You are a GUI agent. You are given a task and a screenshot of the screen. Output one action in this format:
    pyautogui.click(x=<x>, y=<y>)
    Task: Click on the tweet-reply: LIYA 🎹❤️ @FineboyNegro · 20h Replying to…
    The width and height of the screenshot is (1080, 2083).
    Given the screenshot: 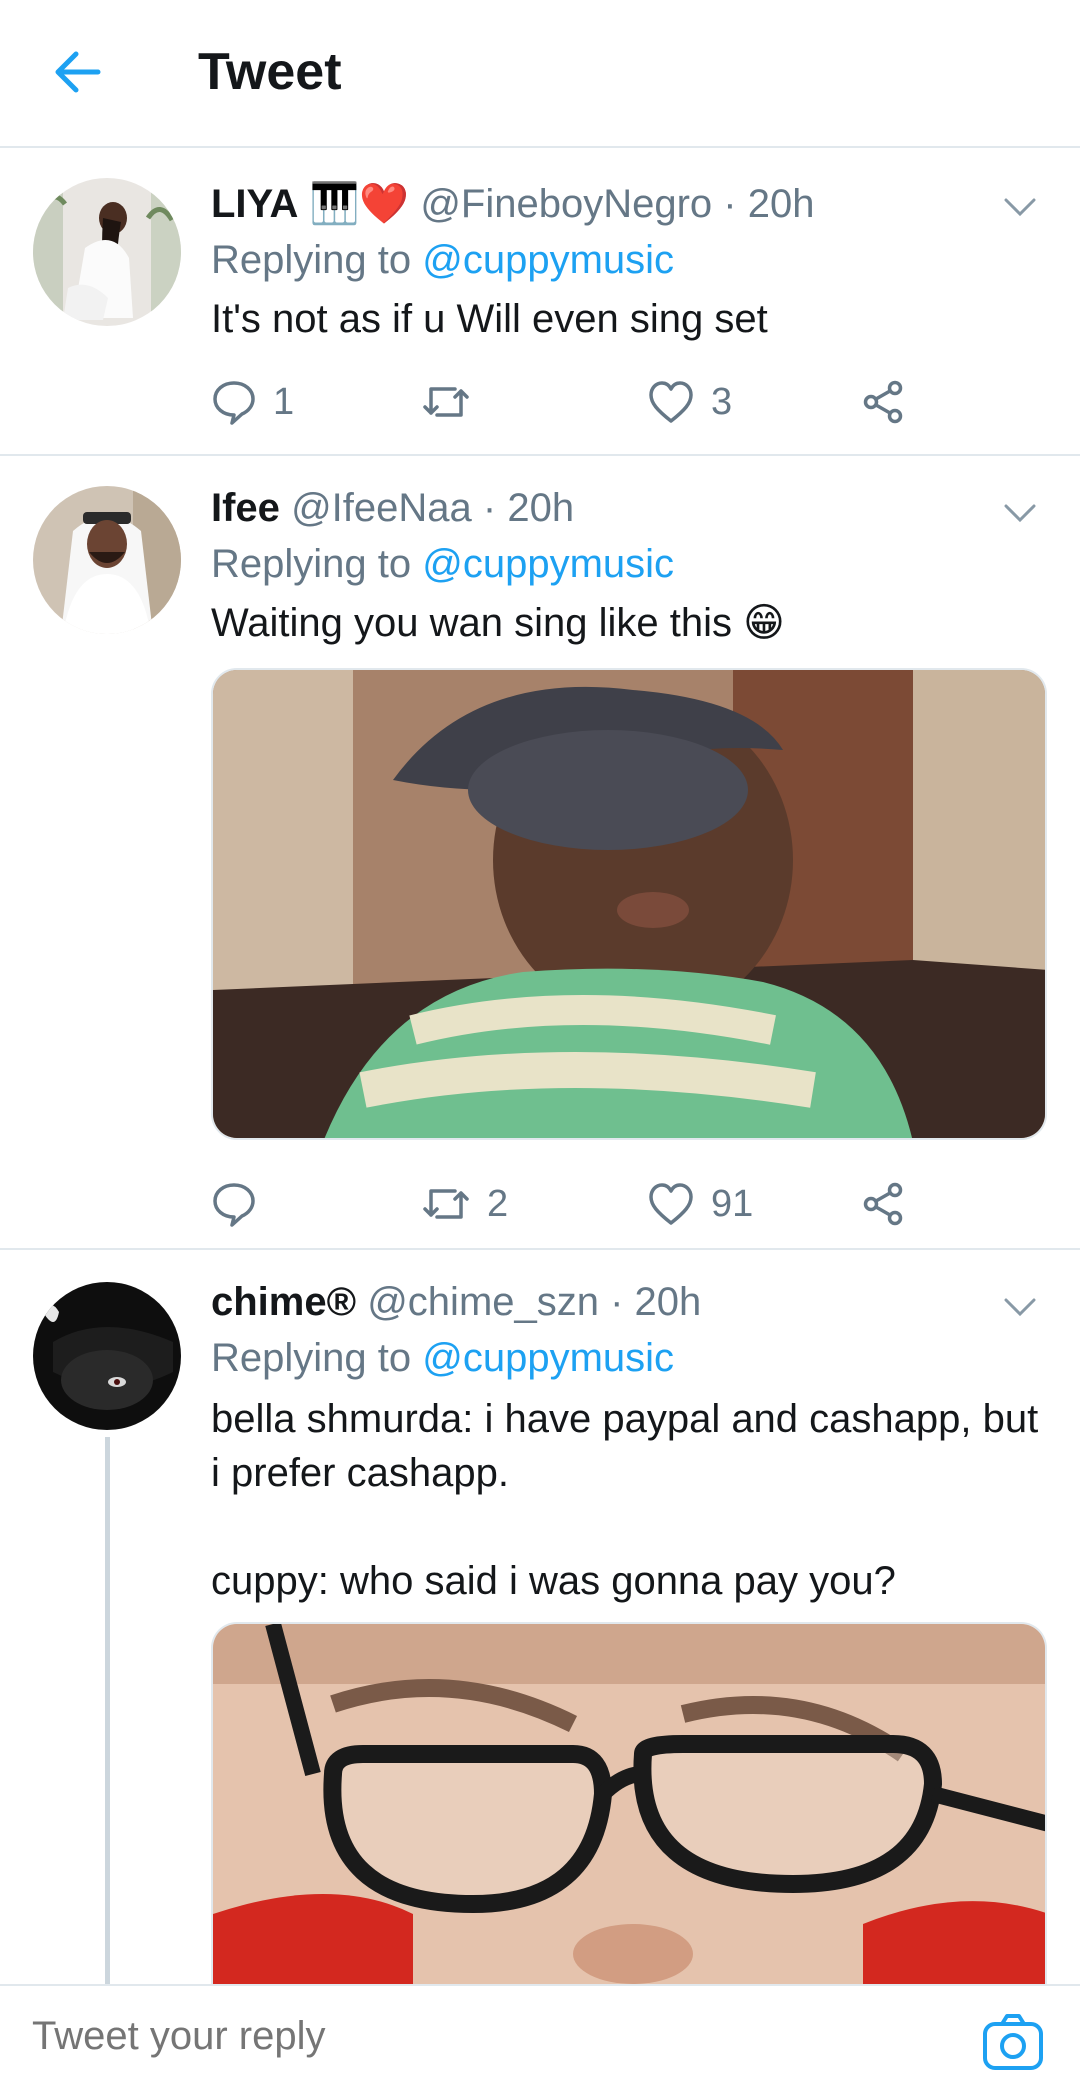 What is the action you would take?
    pyautogui.click(x=540, y=302)
    